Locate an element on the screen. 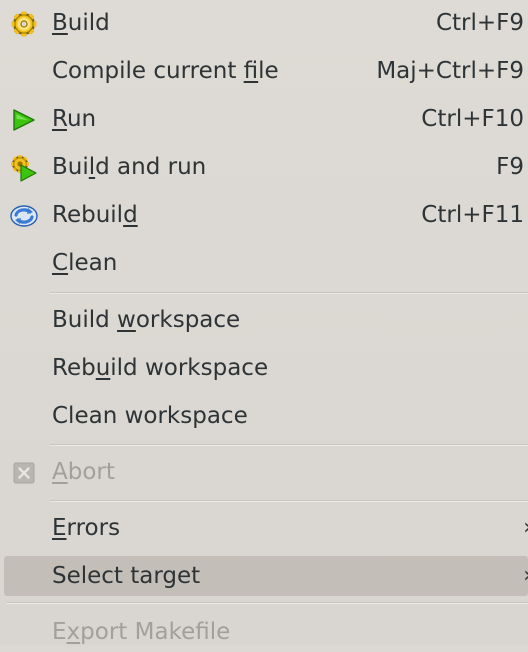 The image size is (528, 652). menu-item-clean: Clean is located at coordinates (264, 264).